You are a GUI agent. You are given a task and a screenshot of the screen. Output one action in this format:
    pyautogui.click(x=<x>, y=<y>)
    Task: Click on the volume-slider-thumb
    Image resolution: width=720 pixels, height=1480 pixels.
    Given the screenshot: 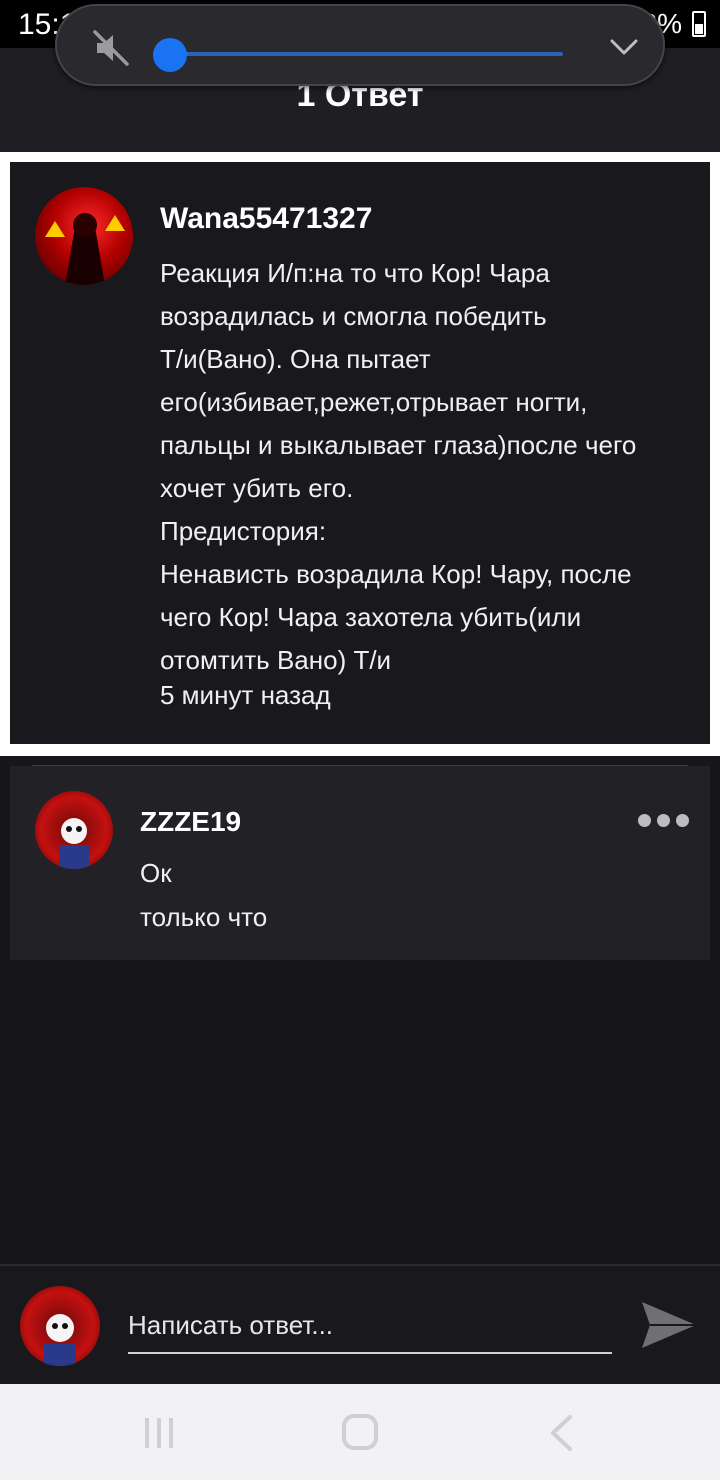 What is the action you would take?
    pyautogui.click(x=170, y=55)
    